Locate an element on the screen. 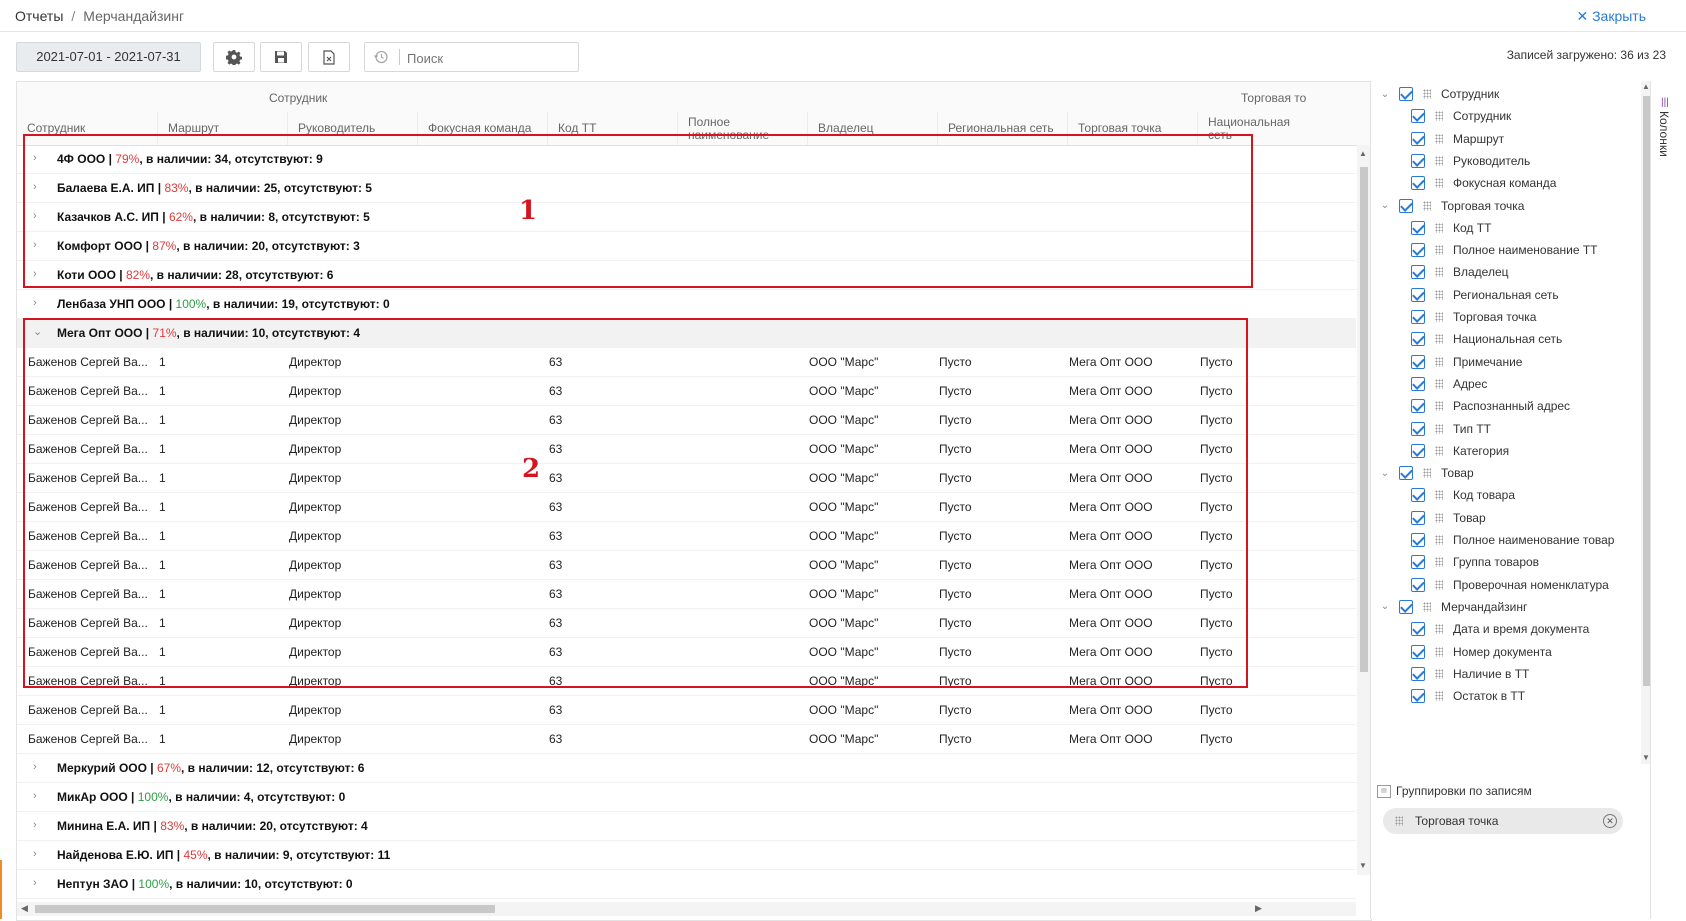  settings-button is located at coordinates (234, 57).